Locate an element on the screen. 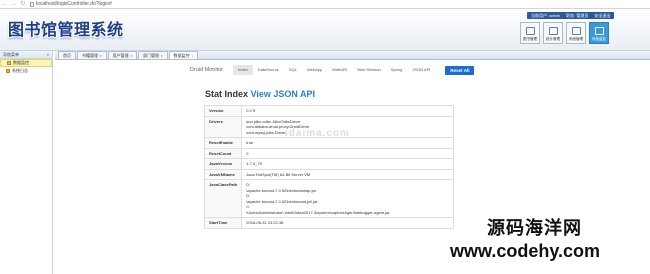 The width and height of the screenshot is (650, 274). tile-book-management: 图书管理 is located at coordinates (530, 33).